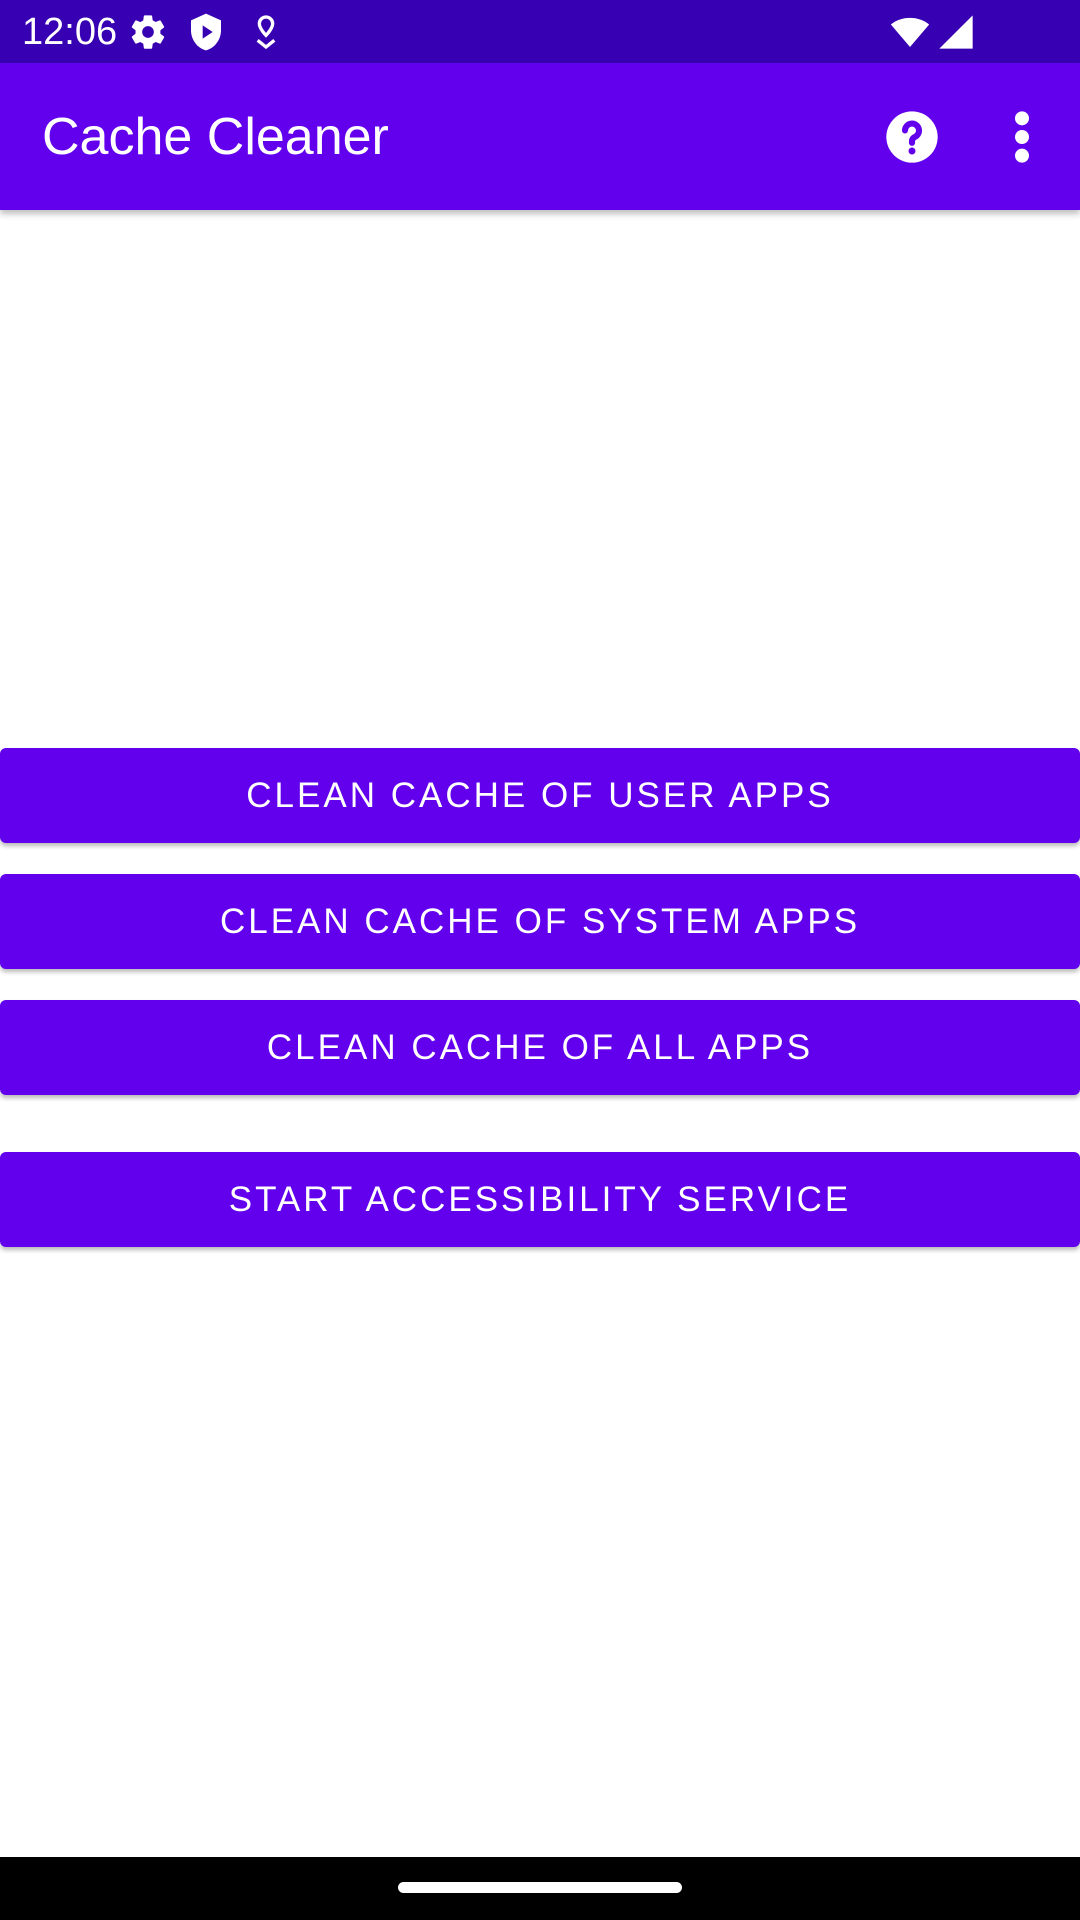 This screenshot has width=1080, height=1920. I want to click on clean-user-apps-button: CLEAN CACHE OF USER APPS, so click(540, 795).